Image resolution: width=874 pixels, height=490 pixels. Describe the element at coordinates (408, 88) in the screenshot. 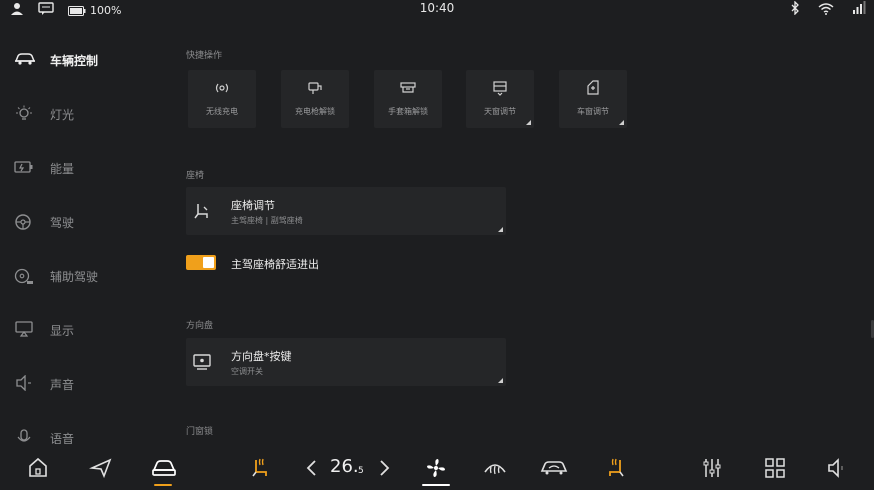

I see `glovebox-icon` at that location.